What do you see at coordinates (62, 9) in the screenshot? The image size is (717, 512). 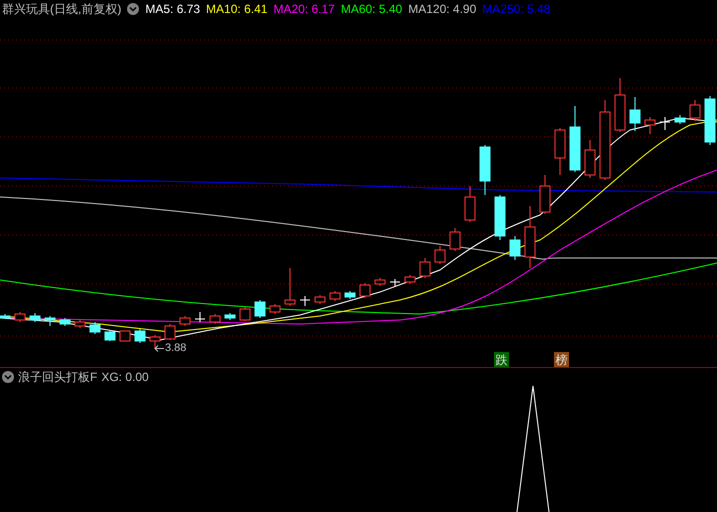 I see `stock-title: 群兴玩具(日线,前复权)` at bounding box center [62, 9].